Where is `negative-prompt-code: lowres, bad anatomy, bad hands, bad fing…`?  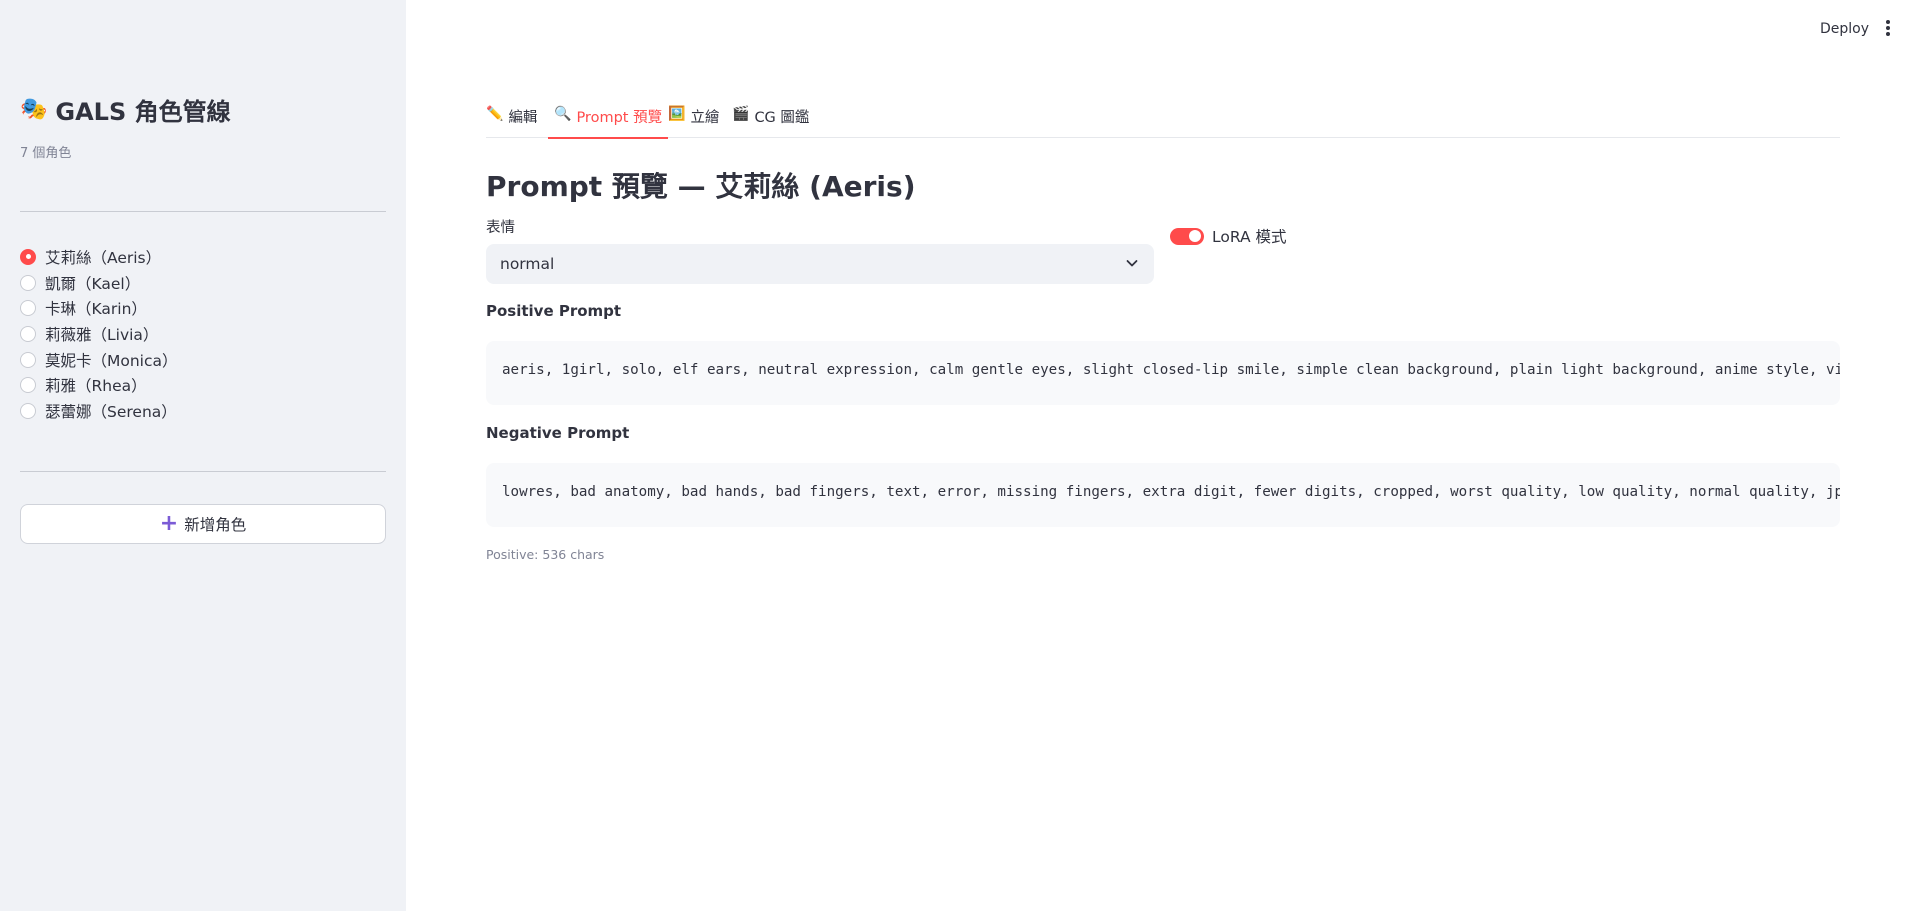 negative-prompt-code: lowres, bad anatomy, bad hands, bad fing… is located at coordinates (1163, 495).